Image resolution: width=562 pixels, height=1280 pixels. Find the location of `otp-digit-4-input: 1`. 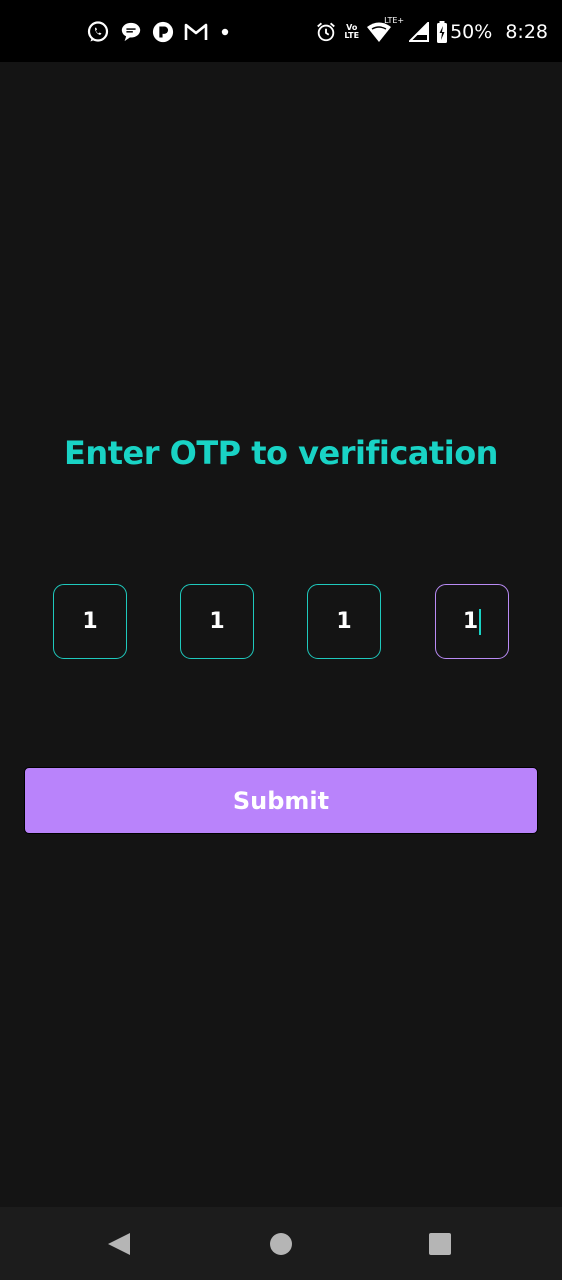

otp-digit-4-input: 1 is located at coordinates (472, 621).